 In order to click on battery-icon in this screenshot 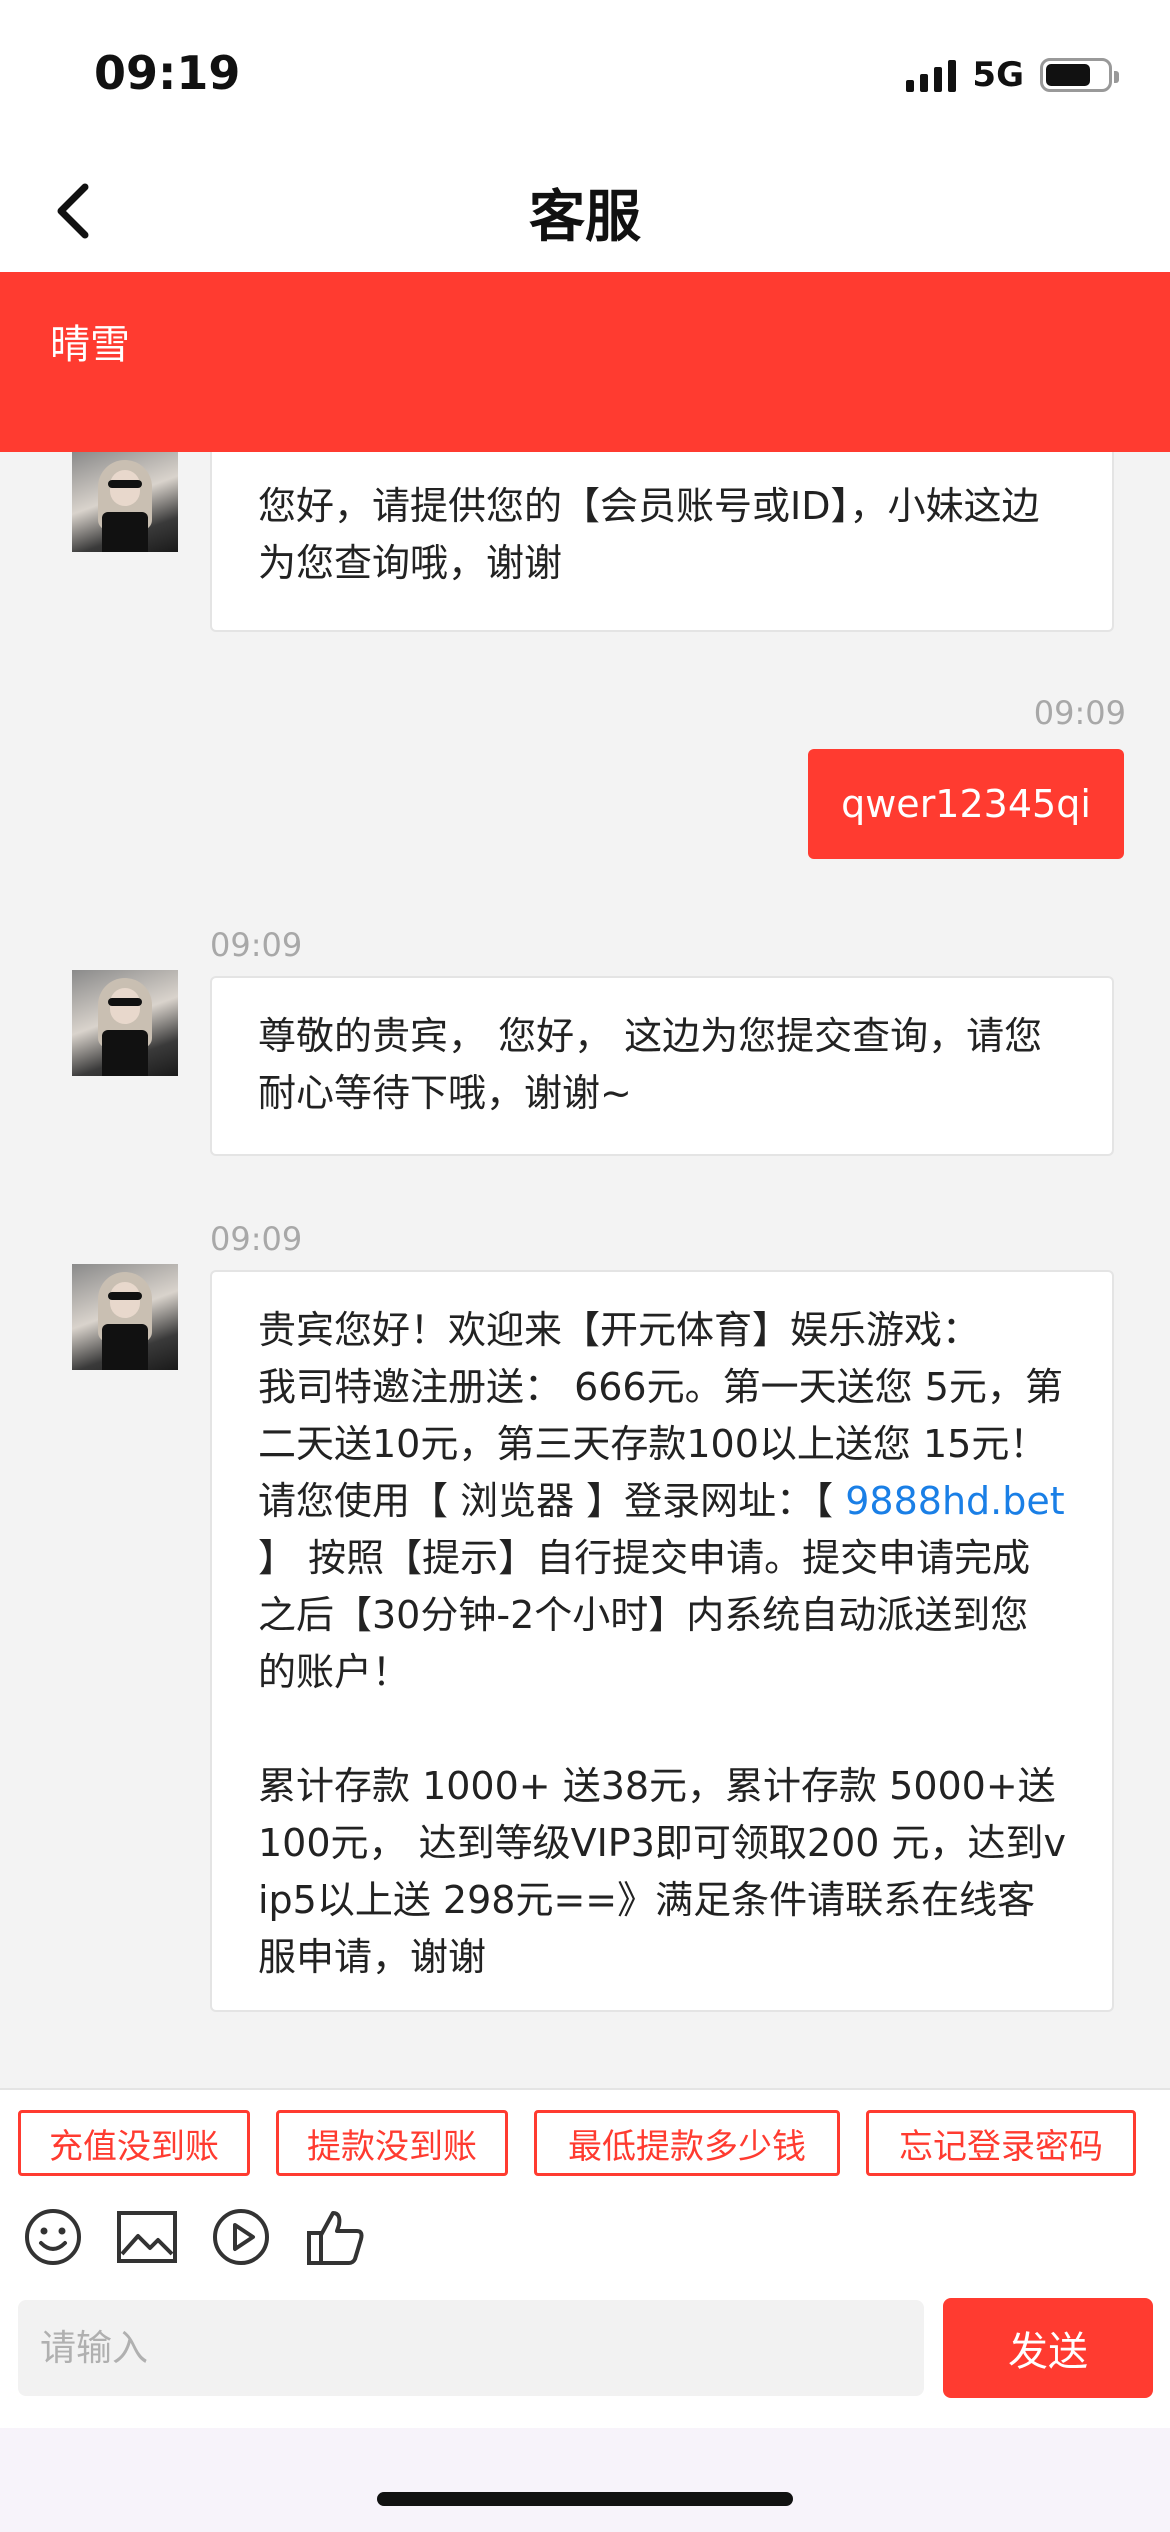, I will do `click(1079, 75)`.